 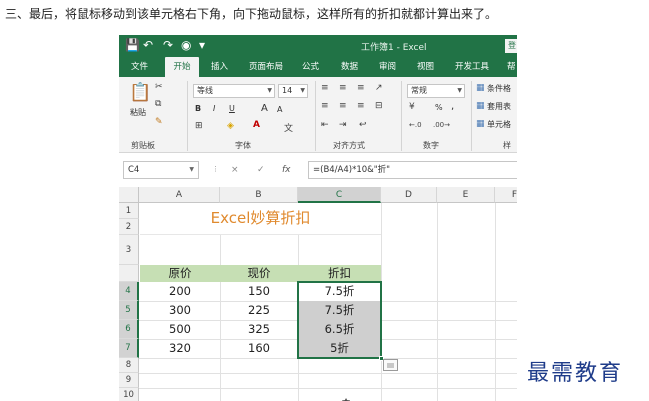 I want to click on align-middle-icon: ≡, so click(x=343, y=88).